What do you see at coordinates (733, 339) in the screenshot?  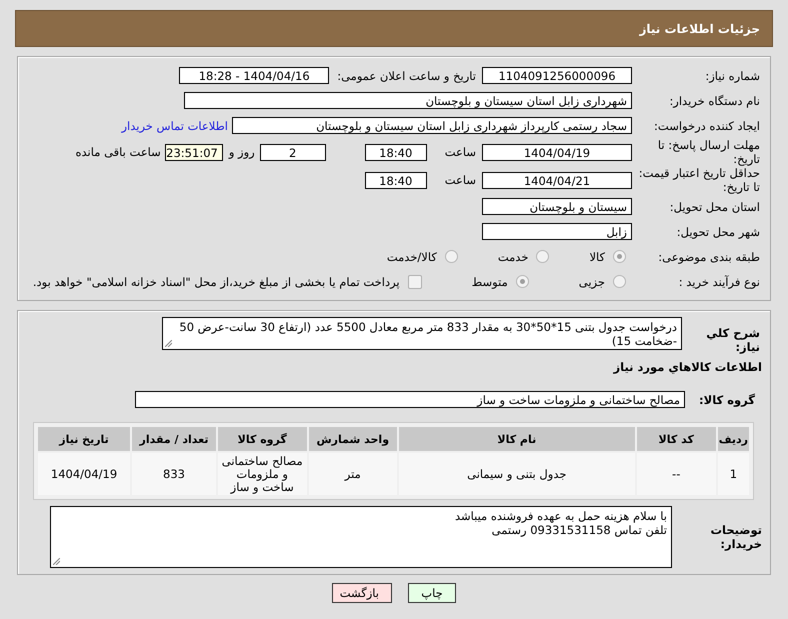 I see `field-label: شرح کلي نیاز:` at bounding box center [733, 339].